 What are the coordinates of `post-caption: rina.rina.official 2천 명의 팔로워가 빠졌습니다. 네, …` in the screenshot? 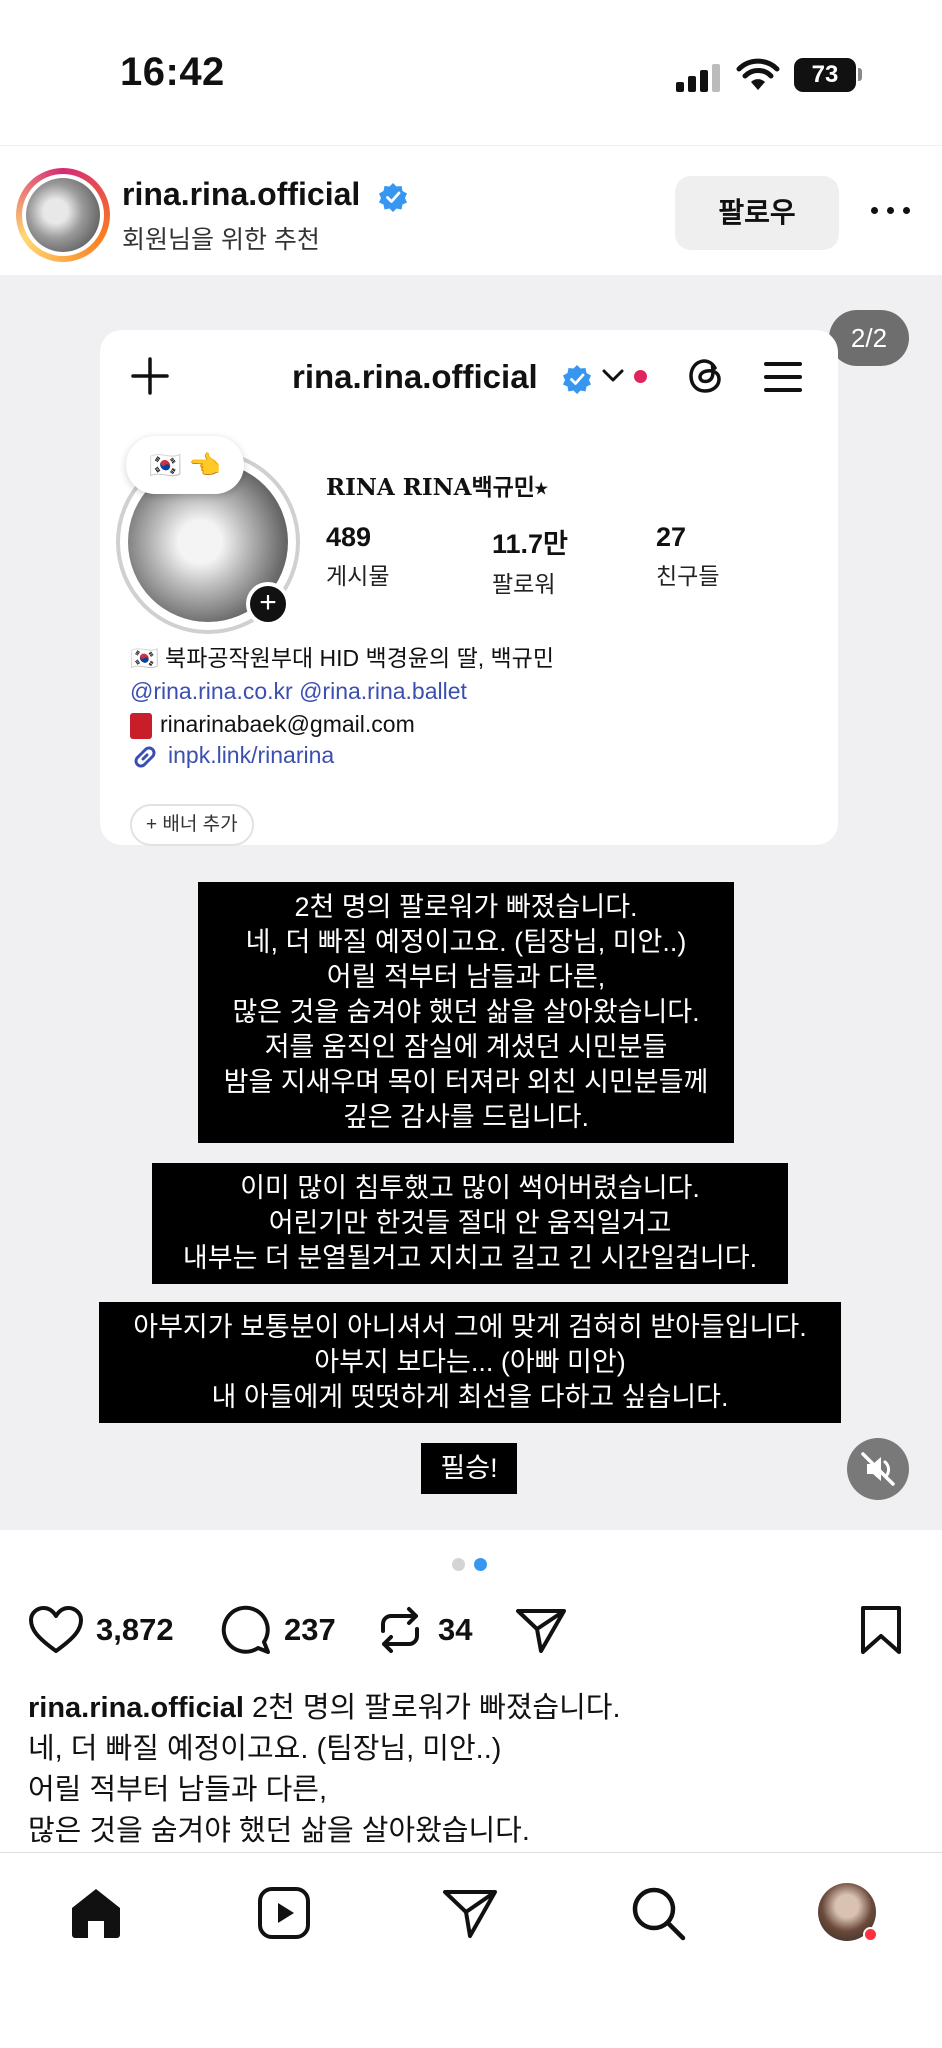 It's located at (473, 1770).